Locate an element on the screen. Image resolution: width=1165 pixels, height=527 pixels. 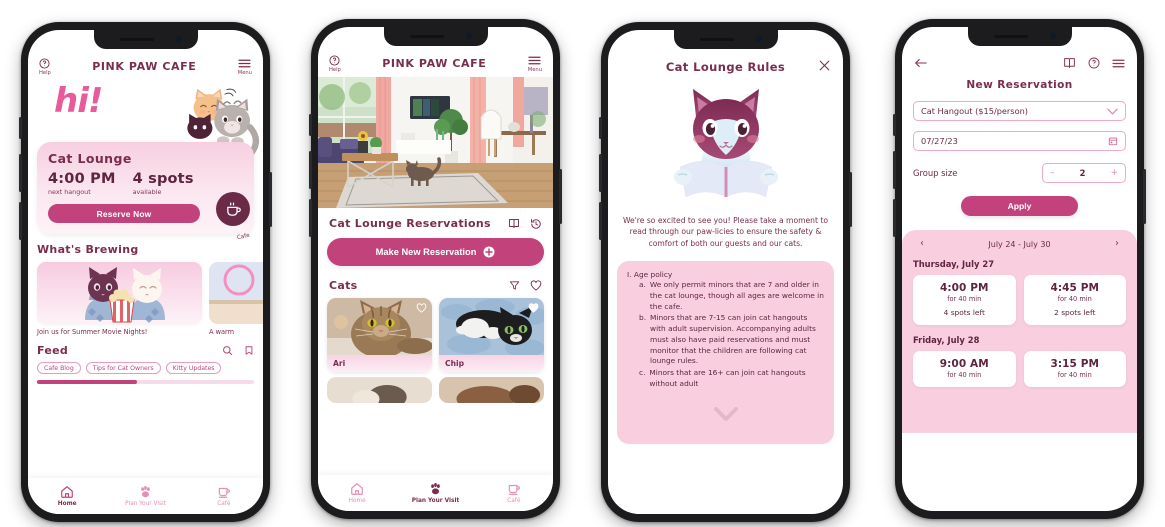
tab-home-label: Home is located at coordinates (357, 501).